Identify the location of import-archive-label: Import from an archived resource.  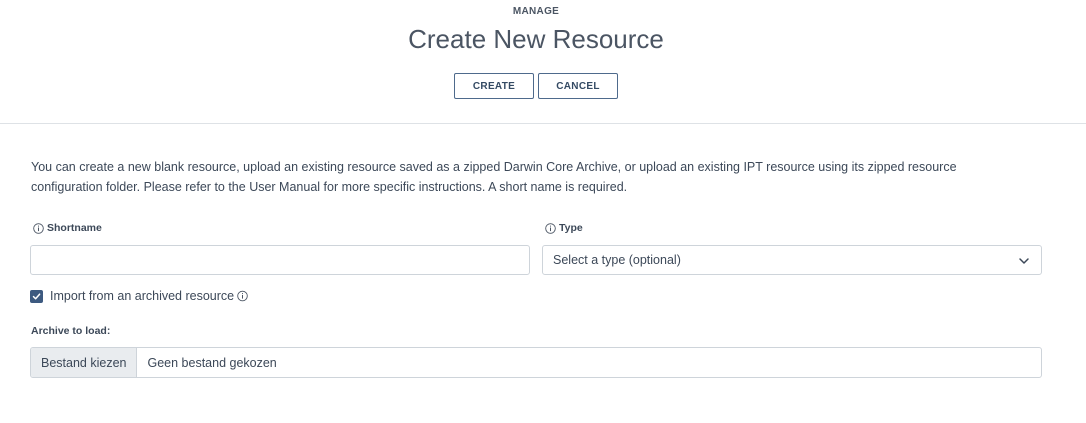
(142, 296).